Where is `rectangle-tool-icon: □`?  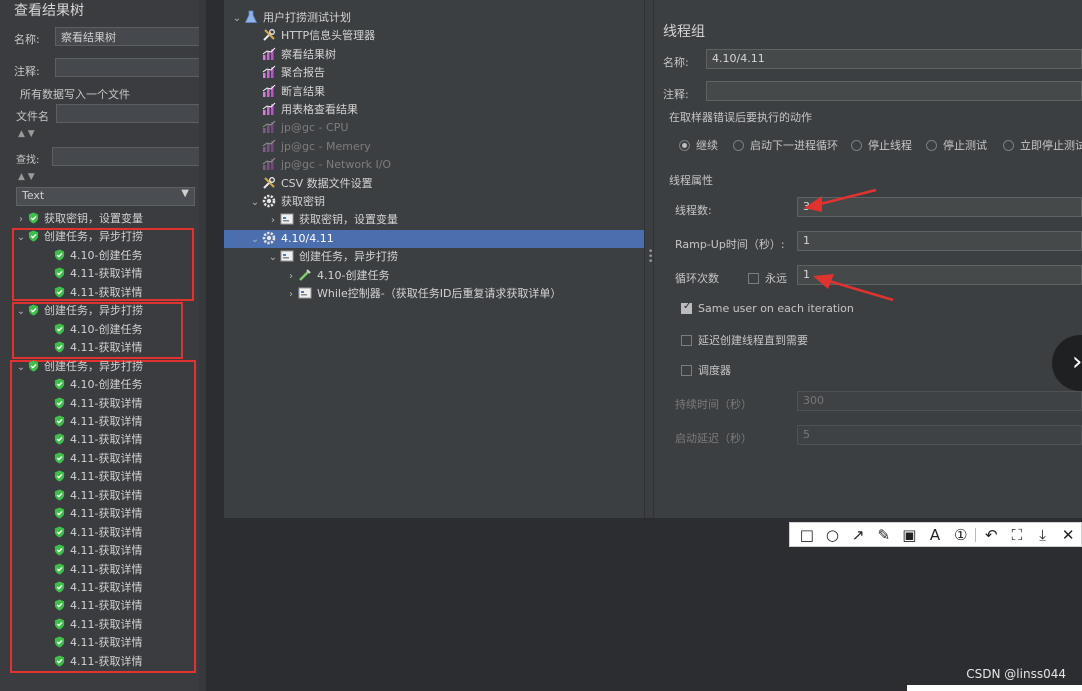 rectangle-tool-icon: □ is located at coordinates (807, 534).